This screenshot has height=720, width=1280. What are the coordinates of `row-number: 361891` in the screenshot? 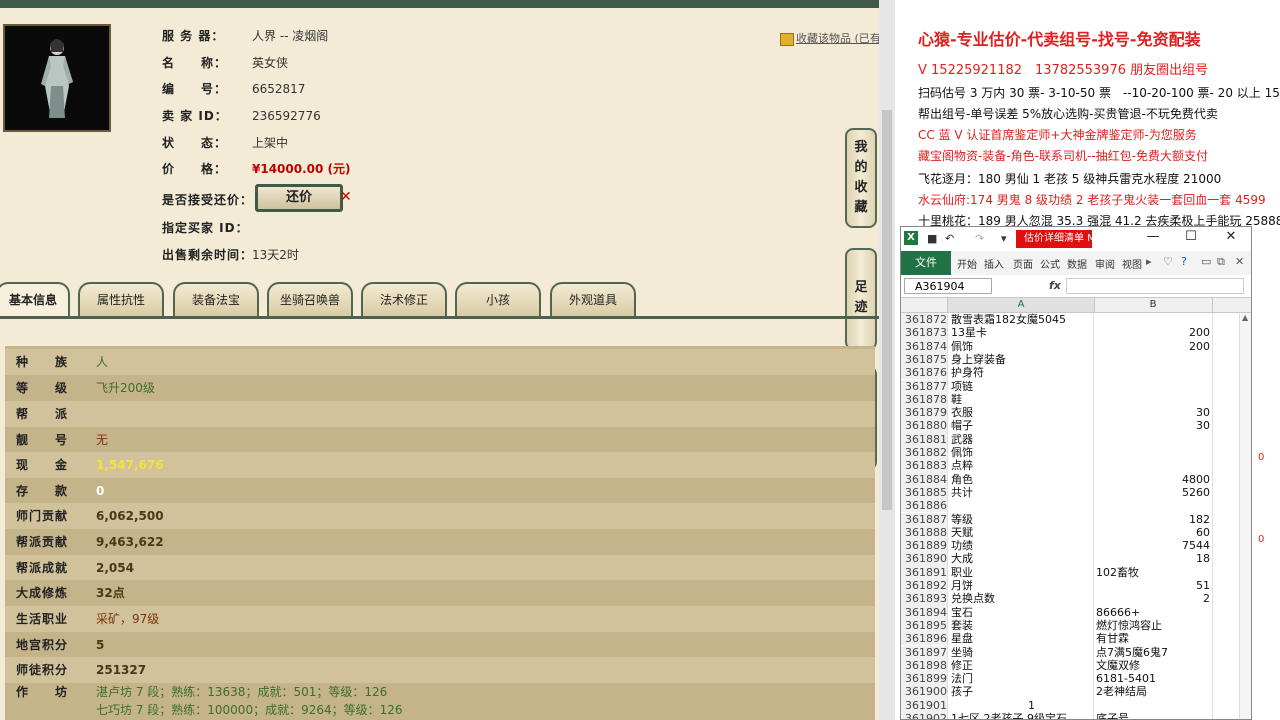 It's located at (924, 572).